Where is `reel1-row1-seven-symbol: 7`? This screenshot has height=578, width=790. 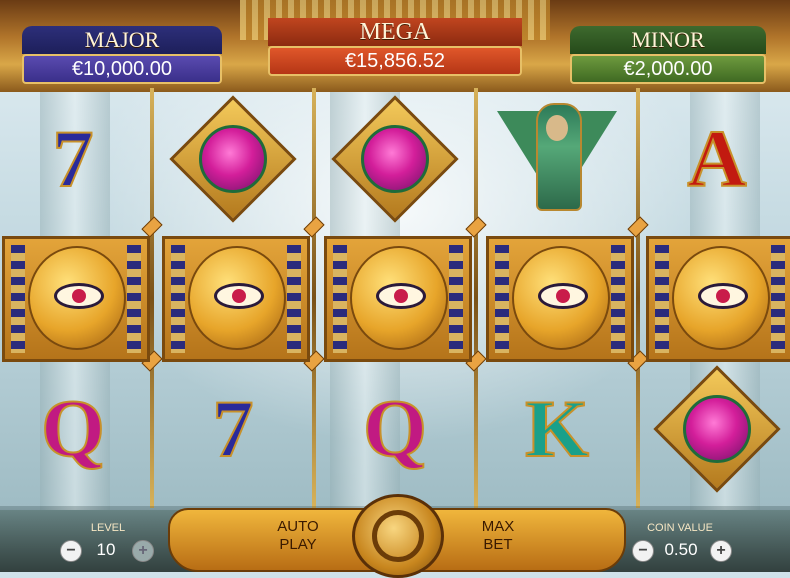
reel1-row1-seven-symbol: 7 is located at coordinates (73, 159).